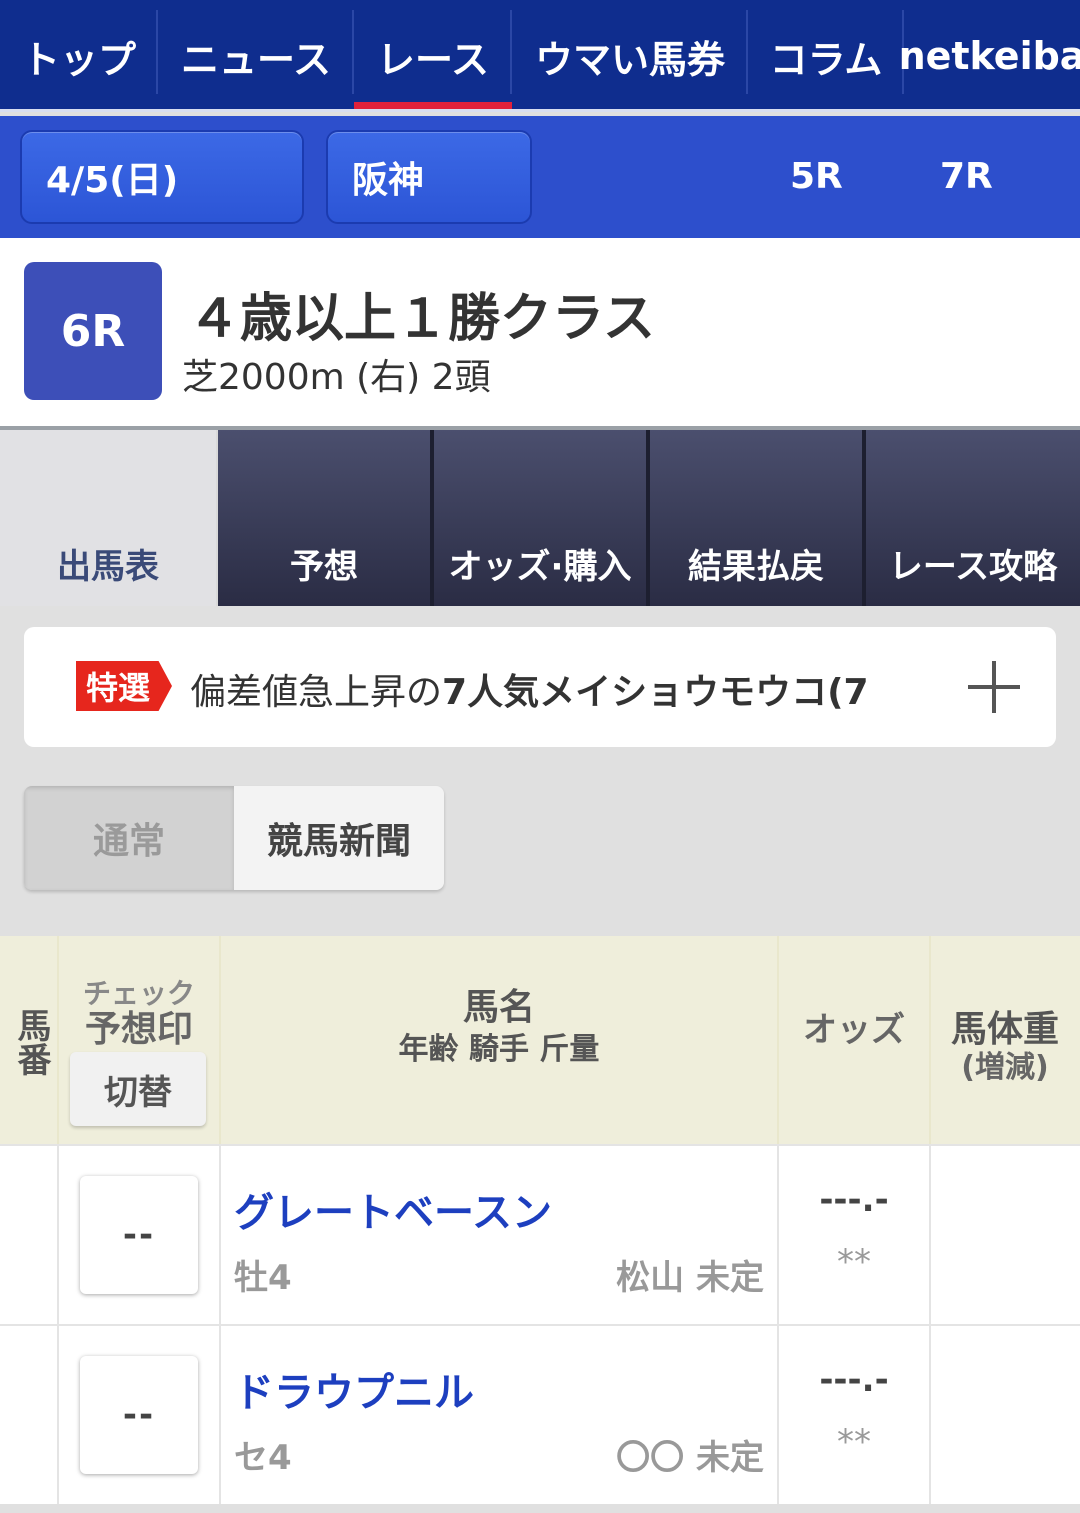 The height and width of the screenshot is (1513, 1080). What do you see at coordinates (79, 56) in the screenshot?
I see `nav-tab-top: トップ` at bounding box center [79, 56].